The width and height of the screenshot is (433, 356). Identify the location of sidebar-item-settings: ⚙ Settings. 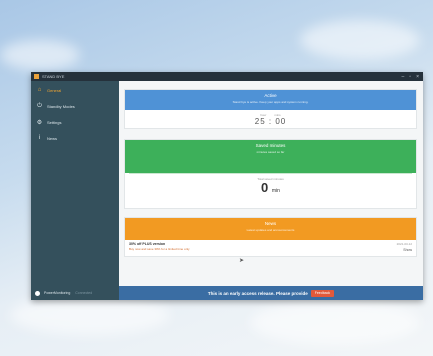
(75, 122).